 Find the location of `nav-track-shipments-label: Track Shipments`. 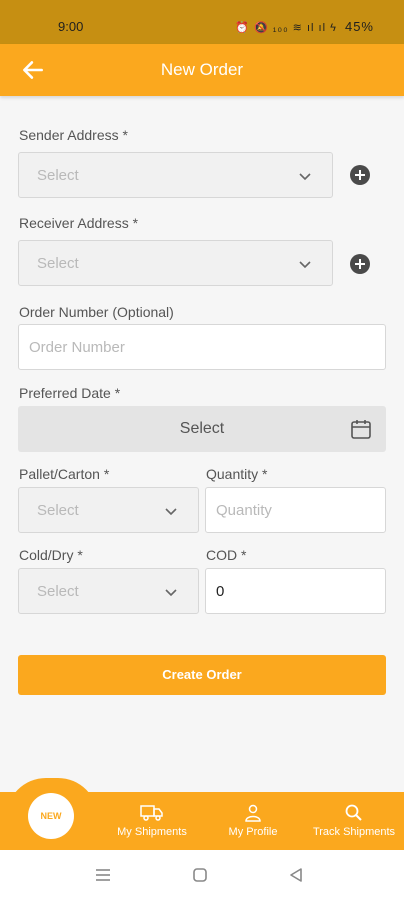

nav-track-shipments-label: Track Shipments is located at coordinates (354, 832).